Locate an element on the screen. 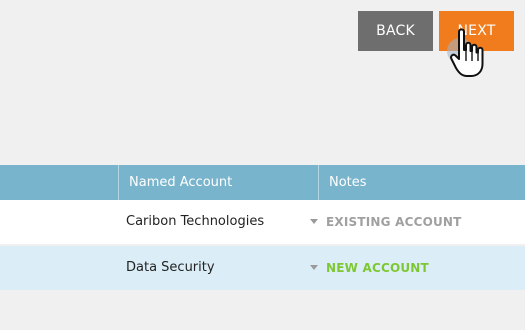 The height and width of the screenshot is (330, 525). column-header-named-account: Named Account is located at coordinates (218, 182).